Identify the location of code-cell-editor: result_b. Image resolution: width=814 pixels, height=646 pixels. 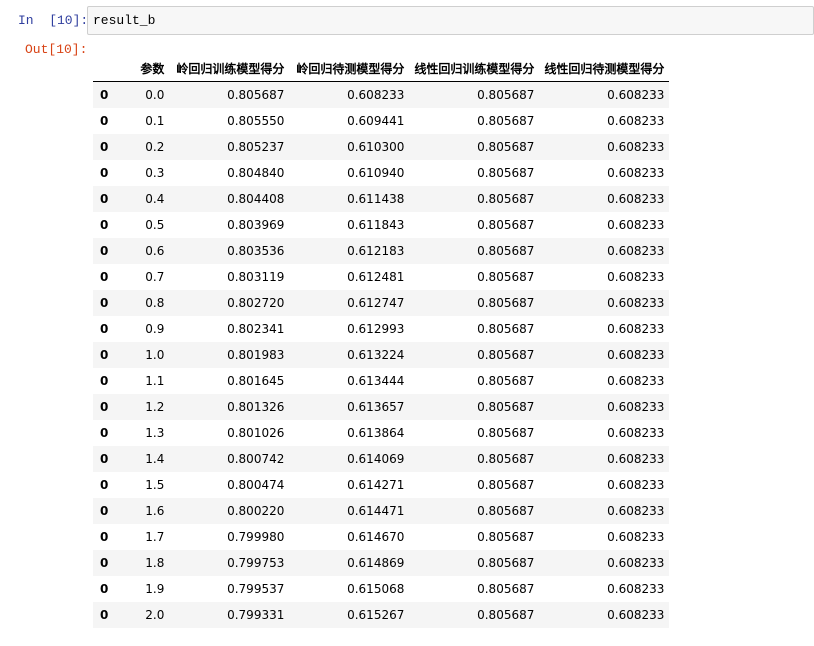
(450, 20).